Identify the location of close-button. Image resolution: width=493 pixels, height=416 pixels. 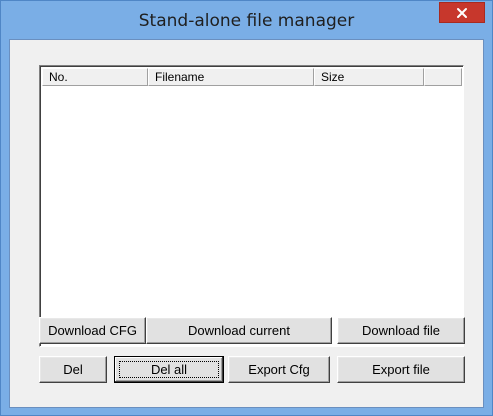
(462, 12).